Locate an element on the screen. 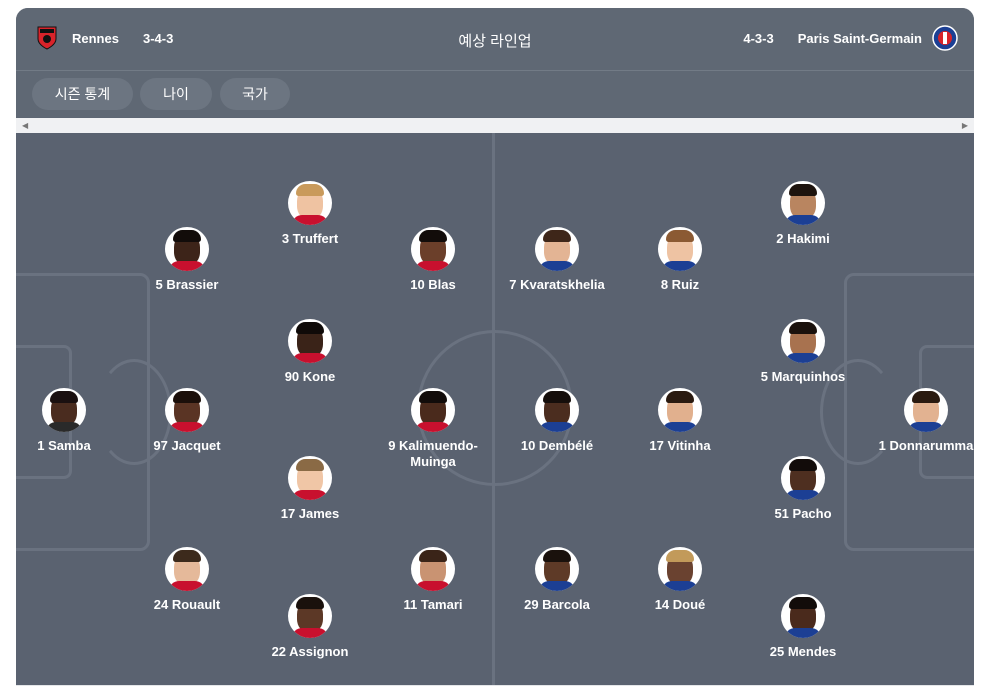 This screenshot has width=983, height=696. player-doue: 14 Doué is located at coordinates (680, 580).